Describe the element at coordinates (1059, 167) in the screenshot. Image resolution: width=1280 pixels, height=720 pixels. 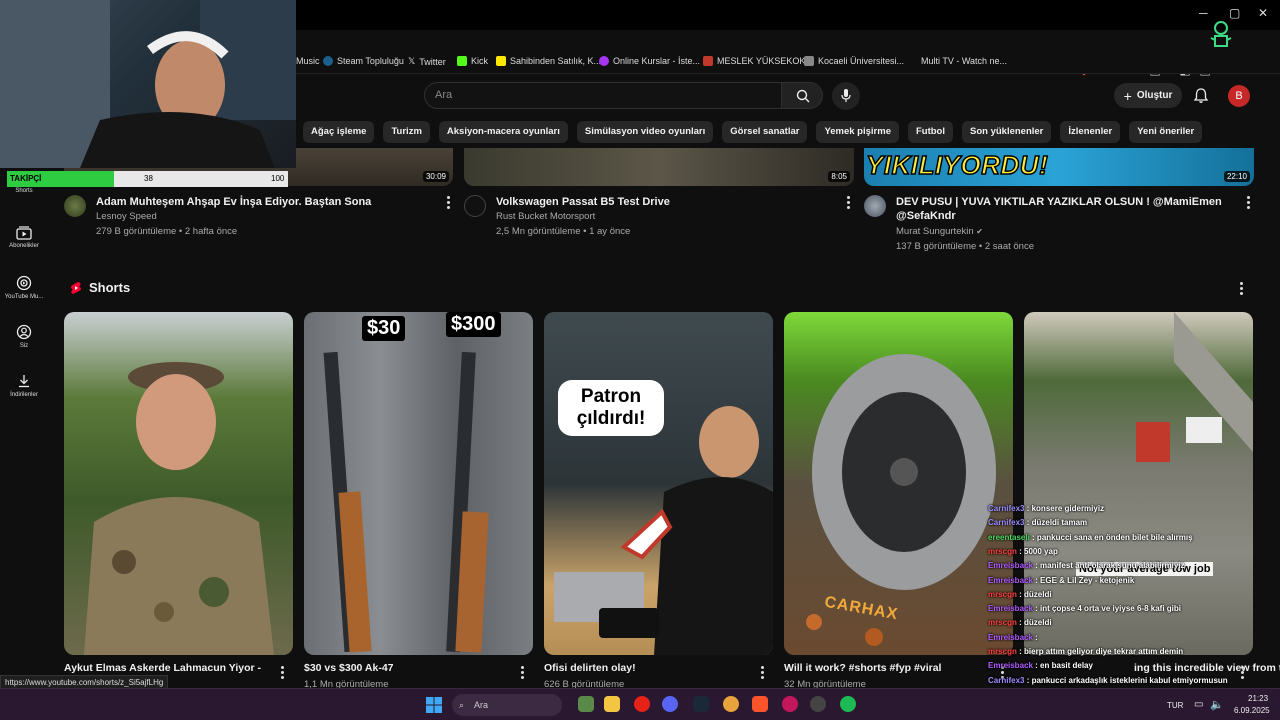
I see `video-thumbnail: YIKILIYORDU! 22:10` at that location.